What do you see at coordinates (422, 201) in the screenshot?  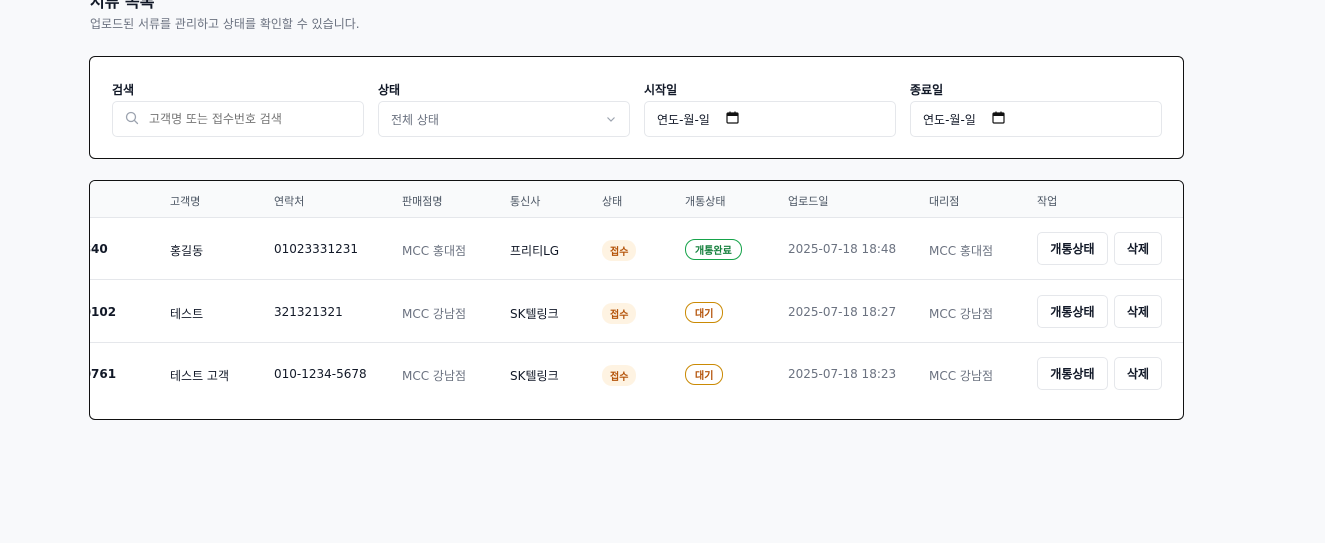 I see `column-header: 판매점명` at bounding box center [422, 201].